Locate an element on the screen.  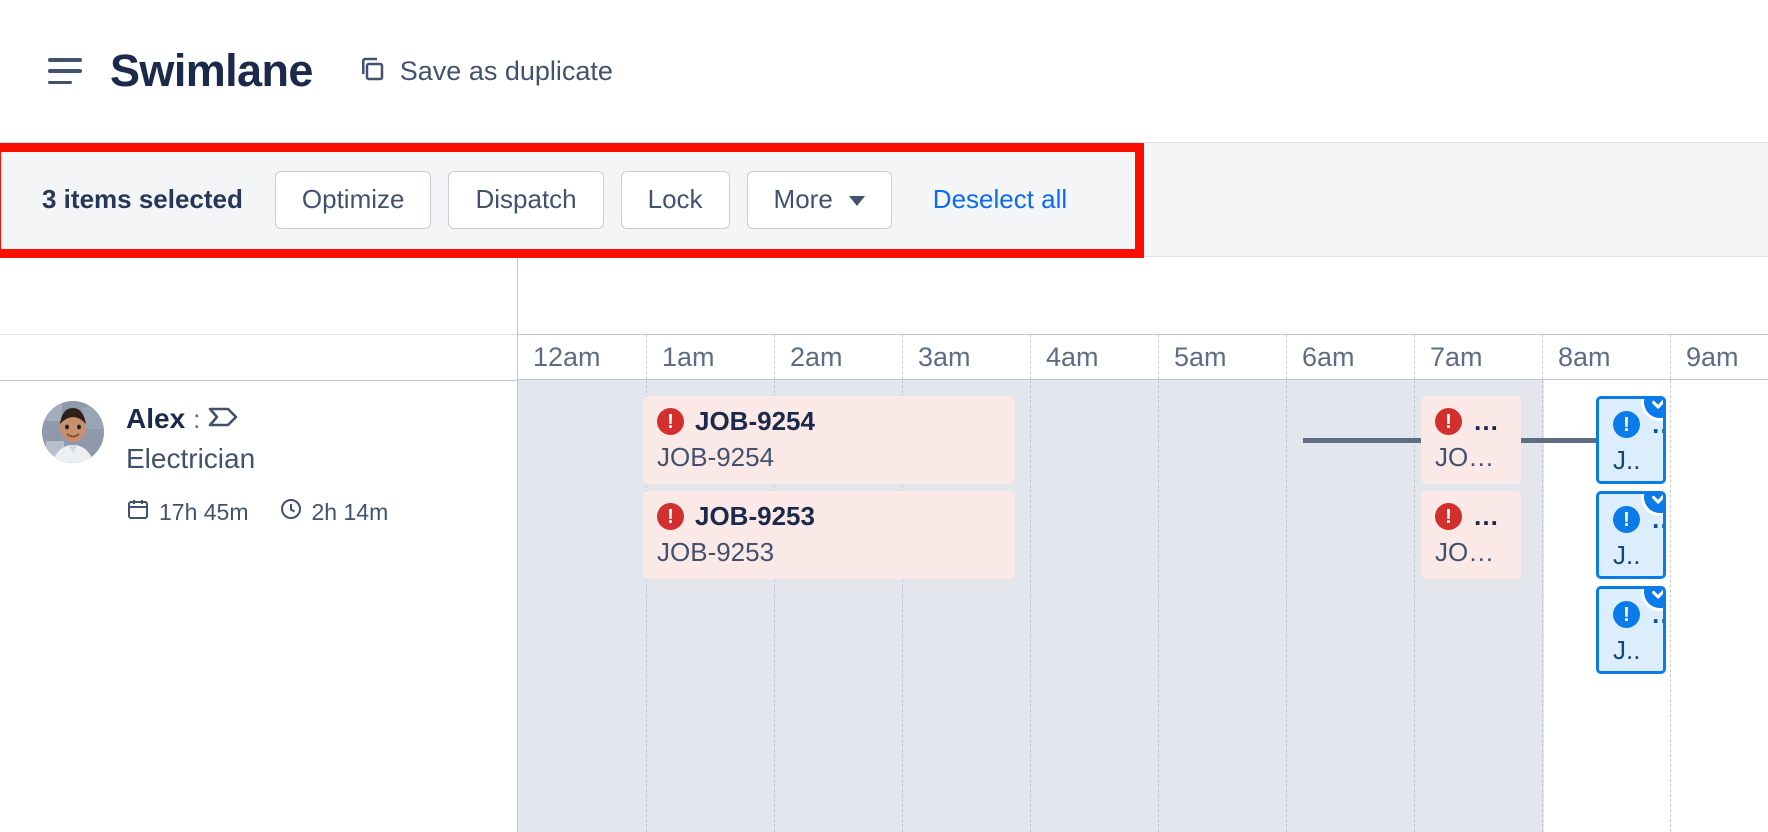
resource-stats: 17h 45m 2h 14m is located at coordinates (257, 512).